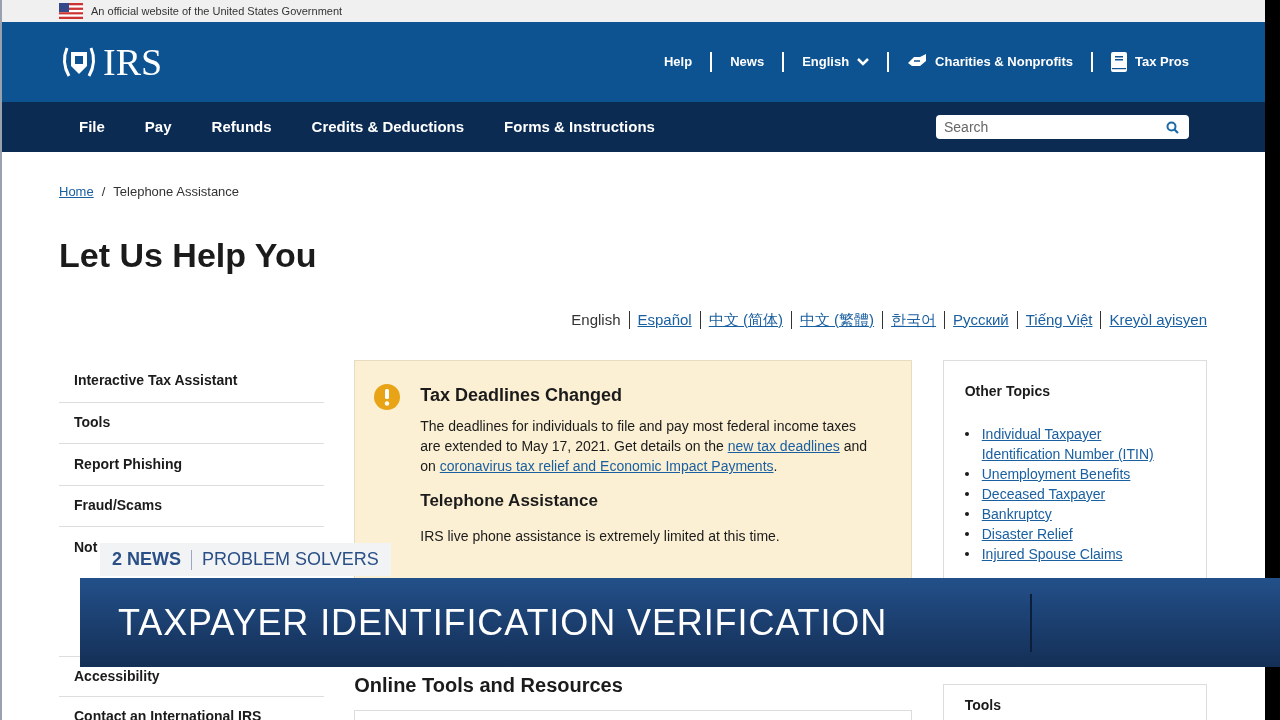 This screenshot has width=1280, height=720. Describe the element at coordinates (747, 62) in the screenshot. I see `header-link: News` at that location.